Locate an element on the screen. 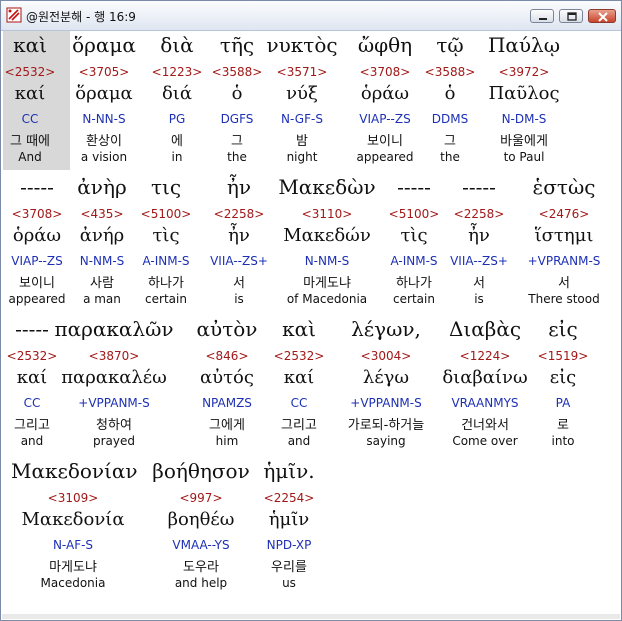 This screenshot has width=622, height=621. word-entry: ἡμῖν. <2254> ἡμῖν NPD-XP 우리를 us is located at coordinates (289, 528).